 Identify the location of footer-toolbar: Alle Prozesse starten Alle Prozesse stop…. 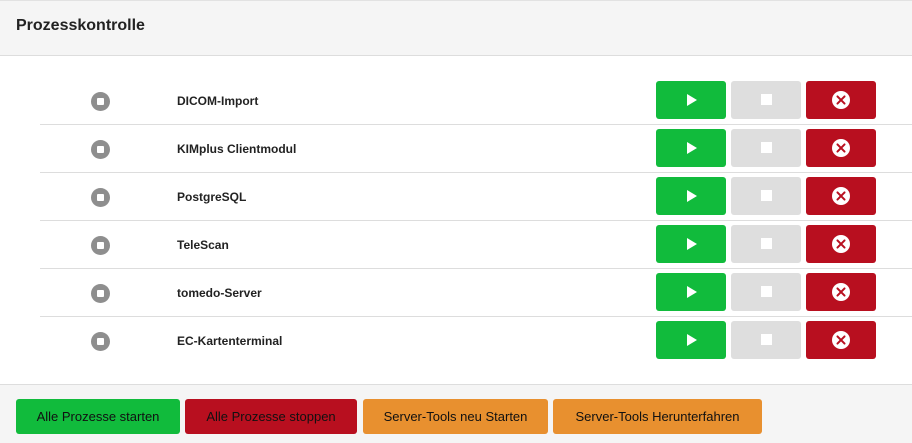
(456, 413).